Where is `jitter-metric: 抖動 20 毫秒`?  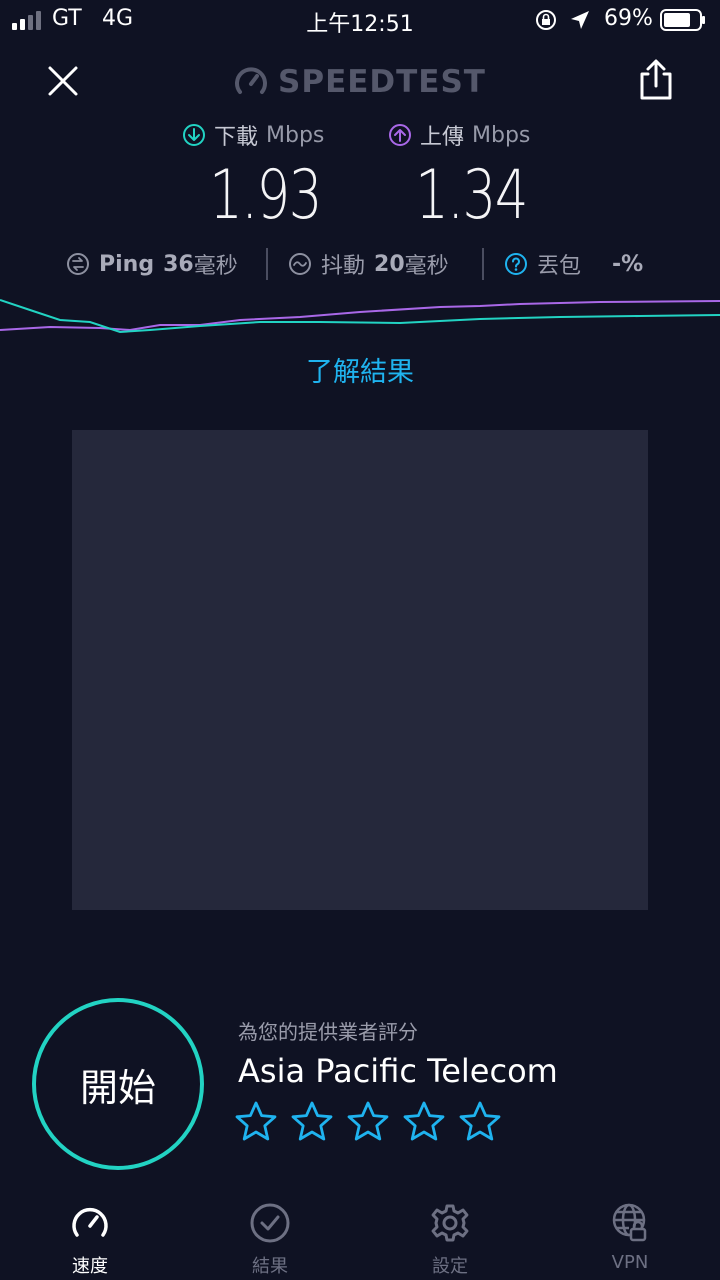 jitter-metric: 抖動 20 毫秒 is located at coordinates (368, 264).